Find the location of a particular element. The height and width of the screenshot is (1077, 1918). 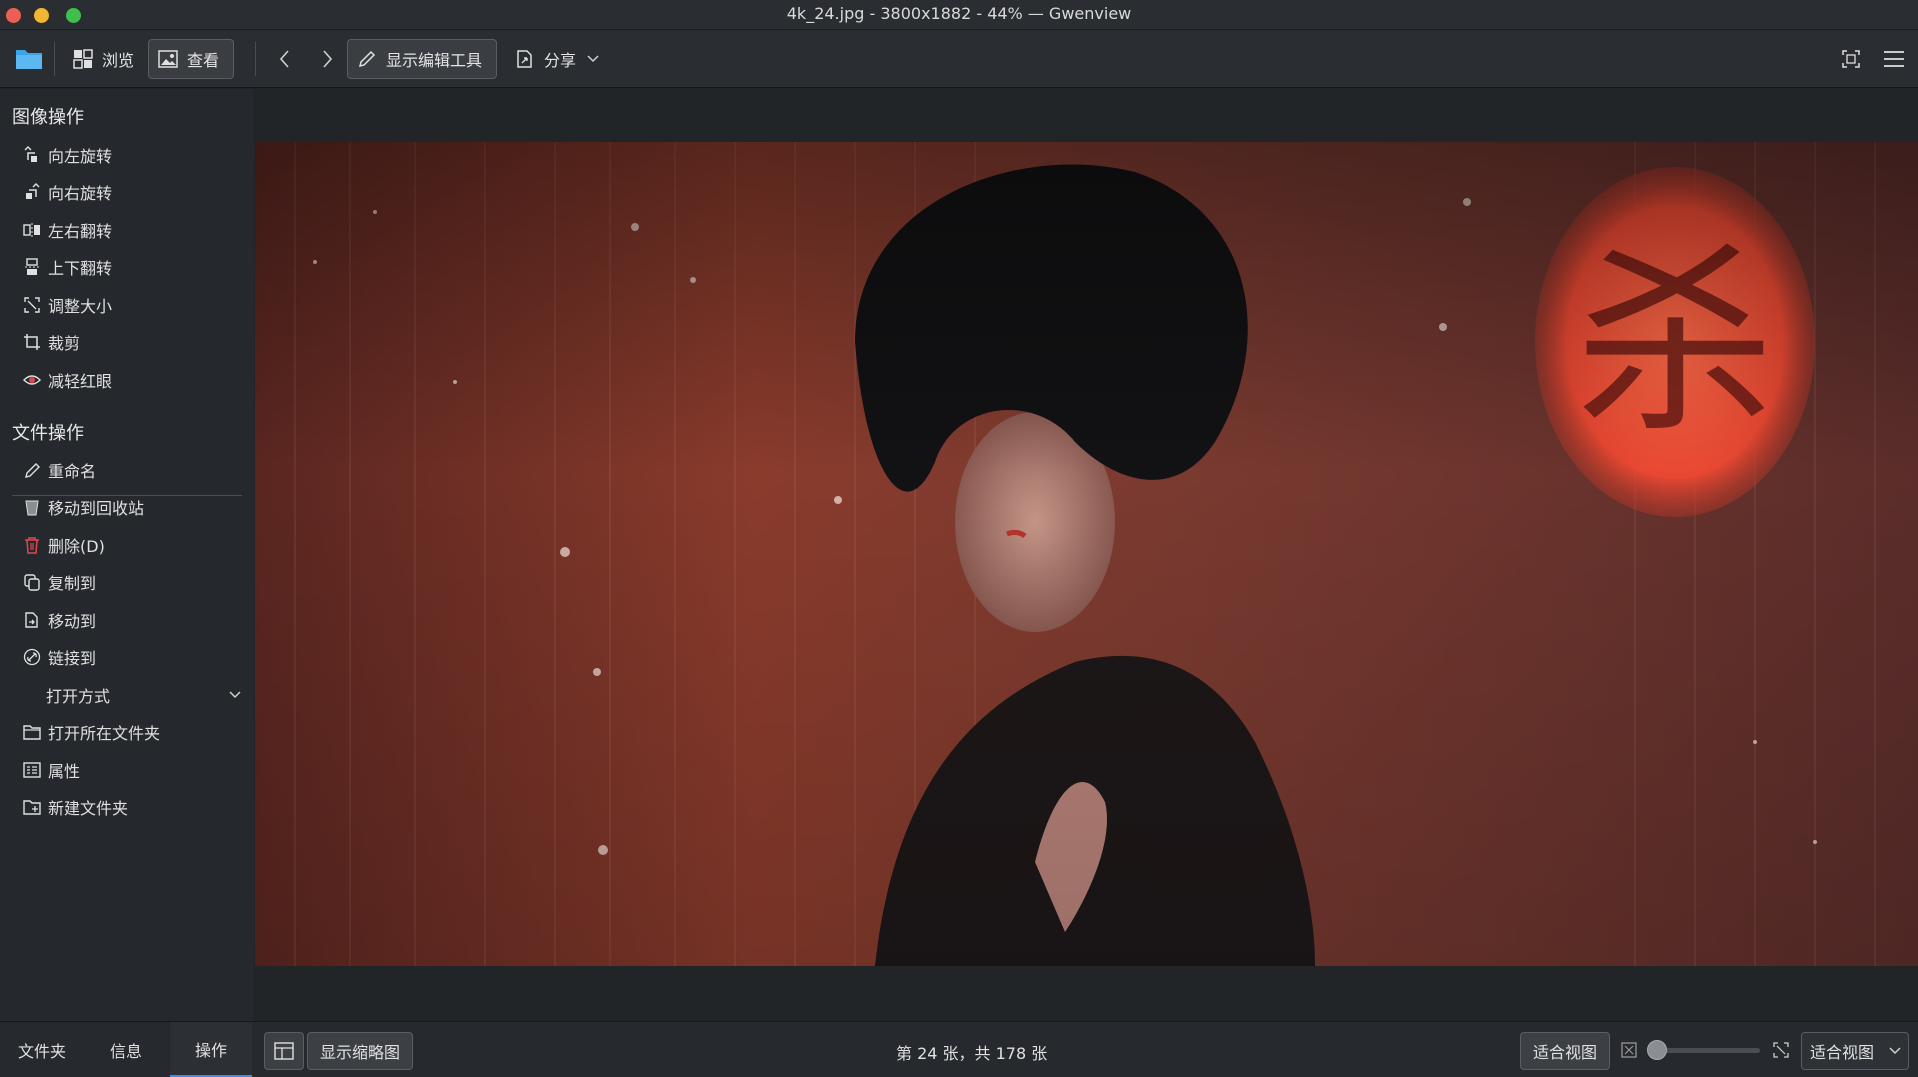

sidebar-toggle-icon is located at coordinates (284, 1051).